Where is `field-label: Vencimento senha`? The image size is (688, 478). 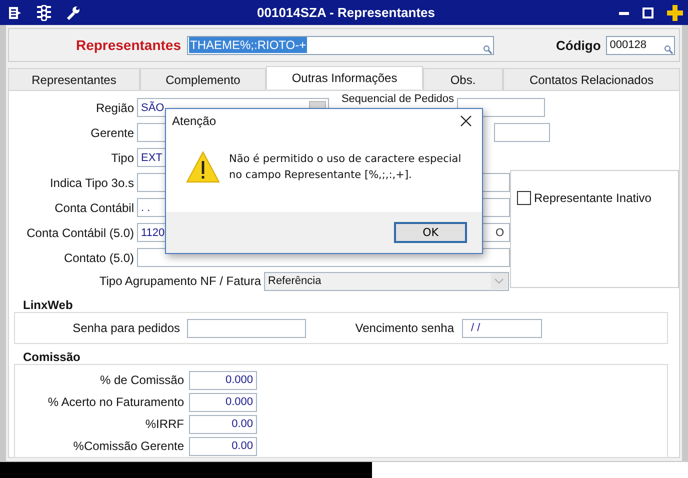 field-label: Vencimento senha is located at coordinates (404, 328).